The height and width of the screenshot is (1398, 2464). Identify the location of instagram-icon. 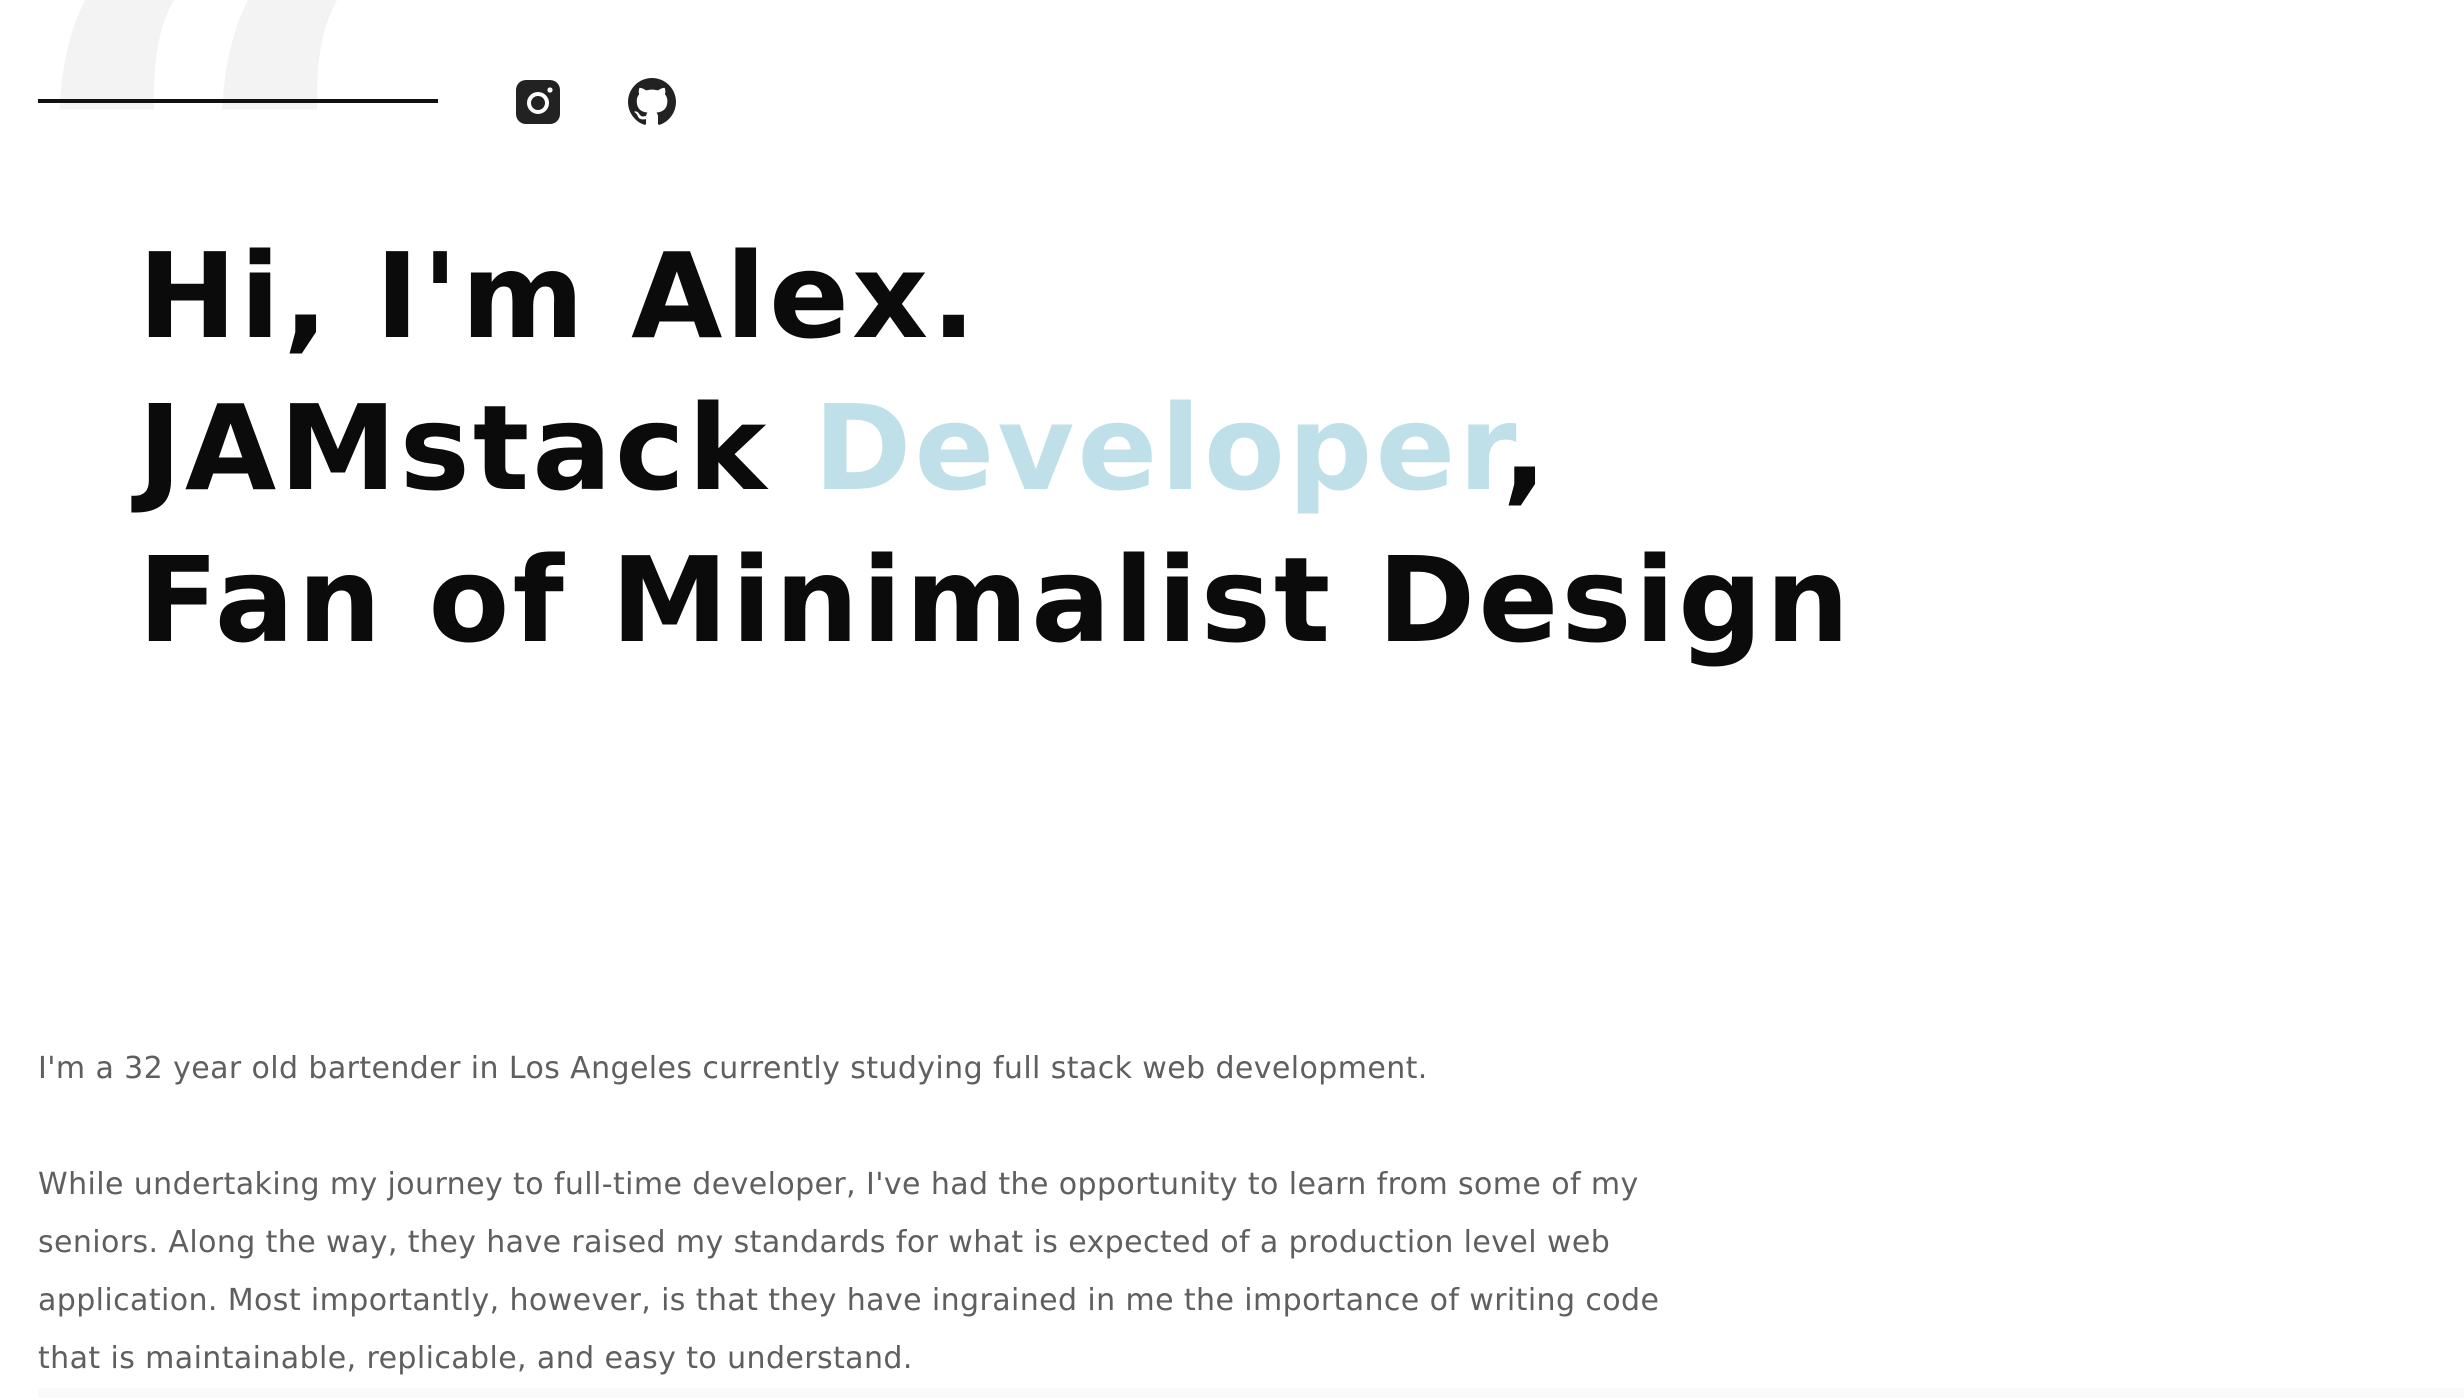
(538, 102).